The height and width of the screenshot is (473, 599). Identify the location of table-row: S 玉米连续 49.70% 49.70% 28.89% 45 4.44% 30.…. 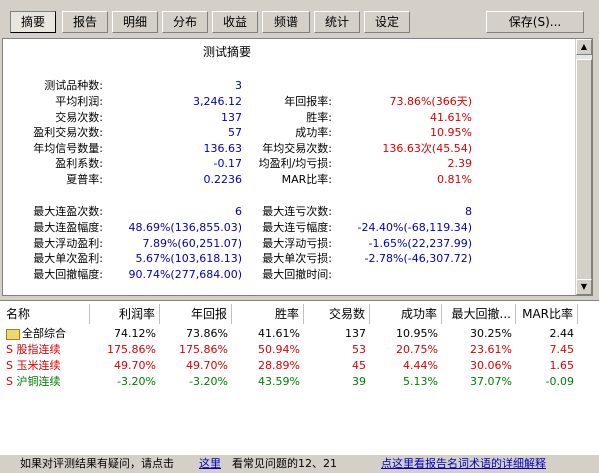
(299, 366).